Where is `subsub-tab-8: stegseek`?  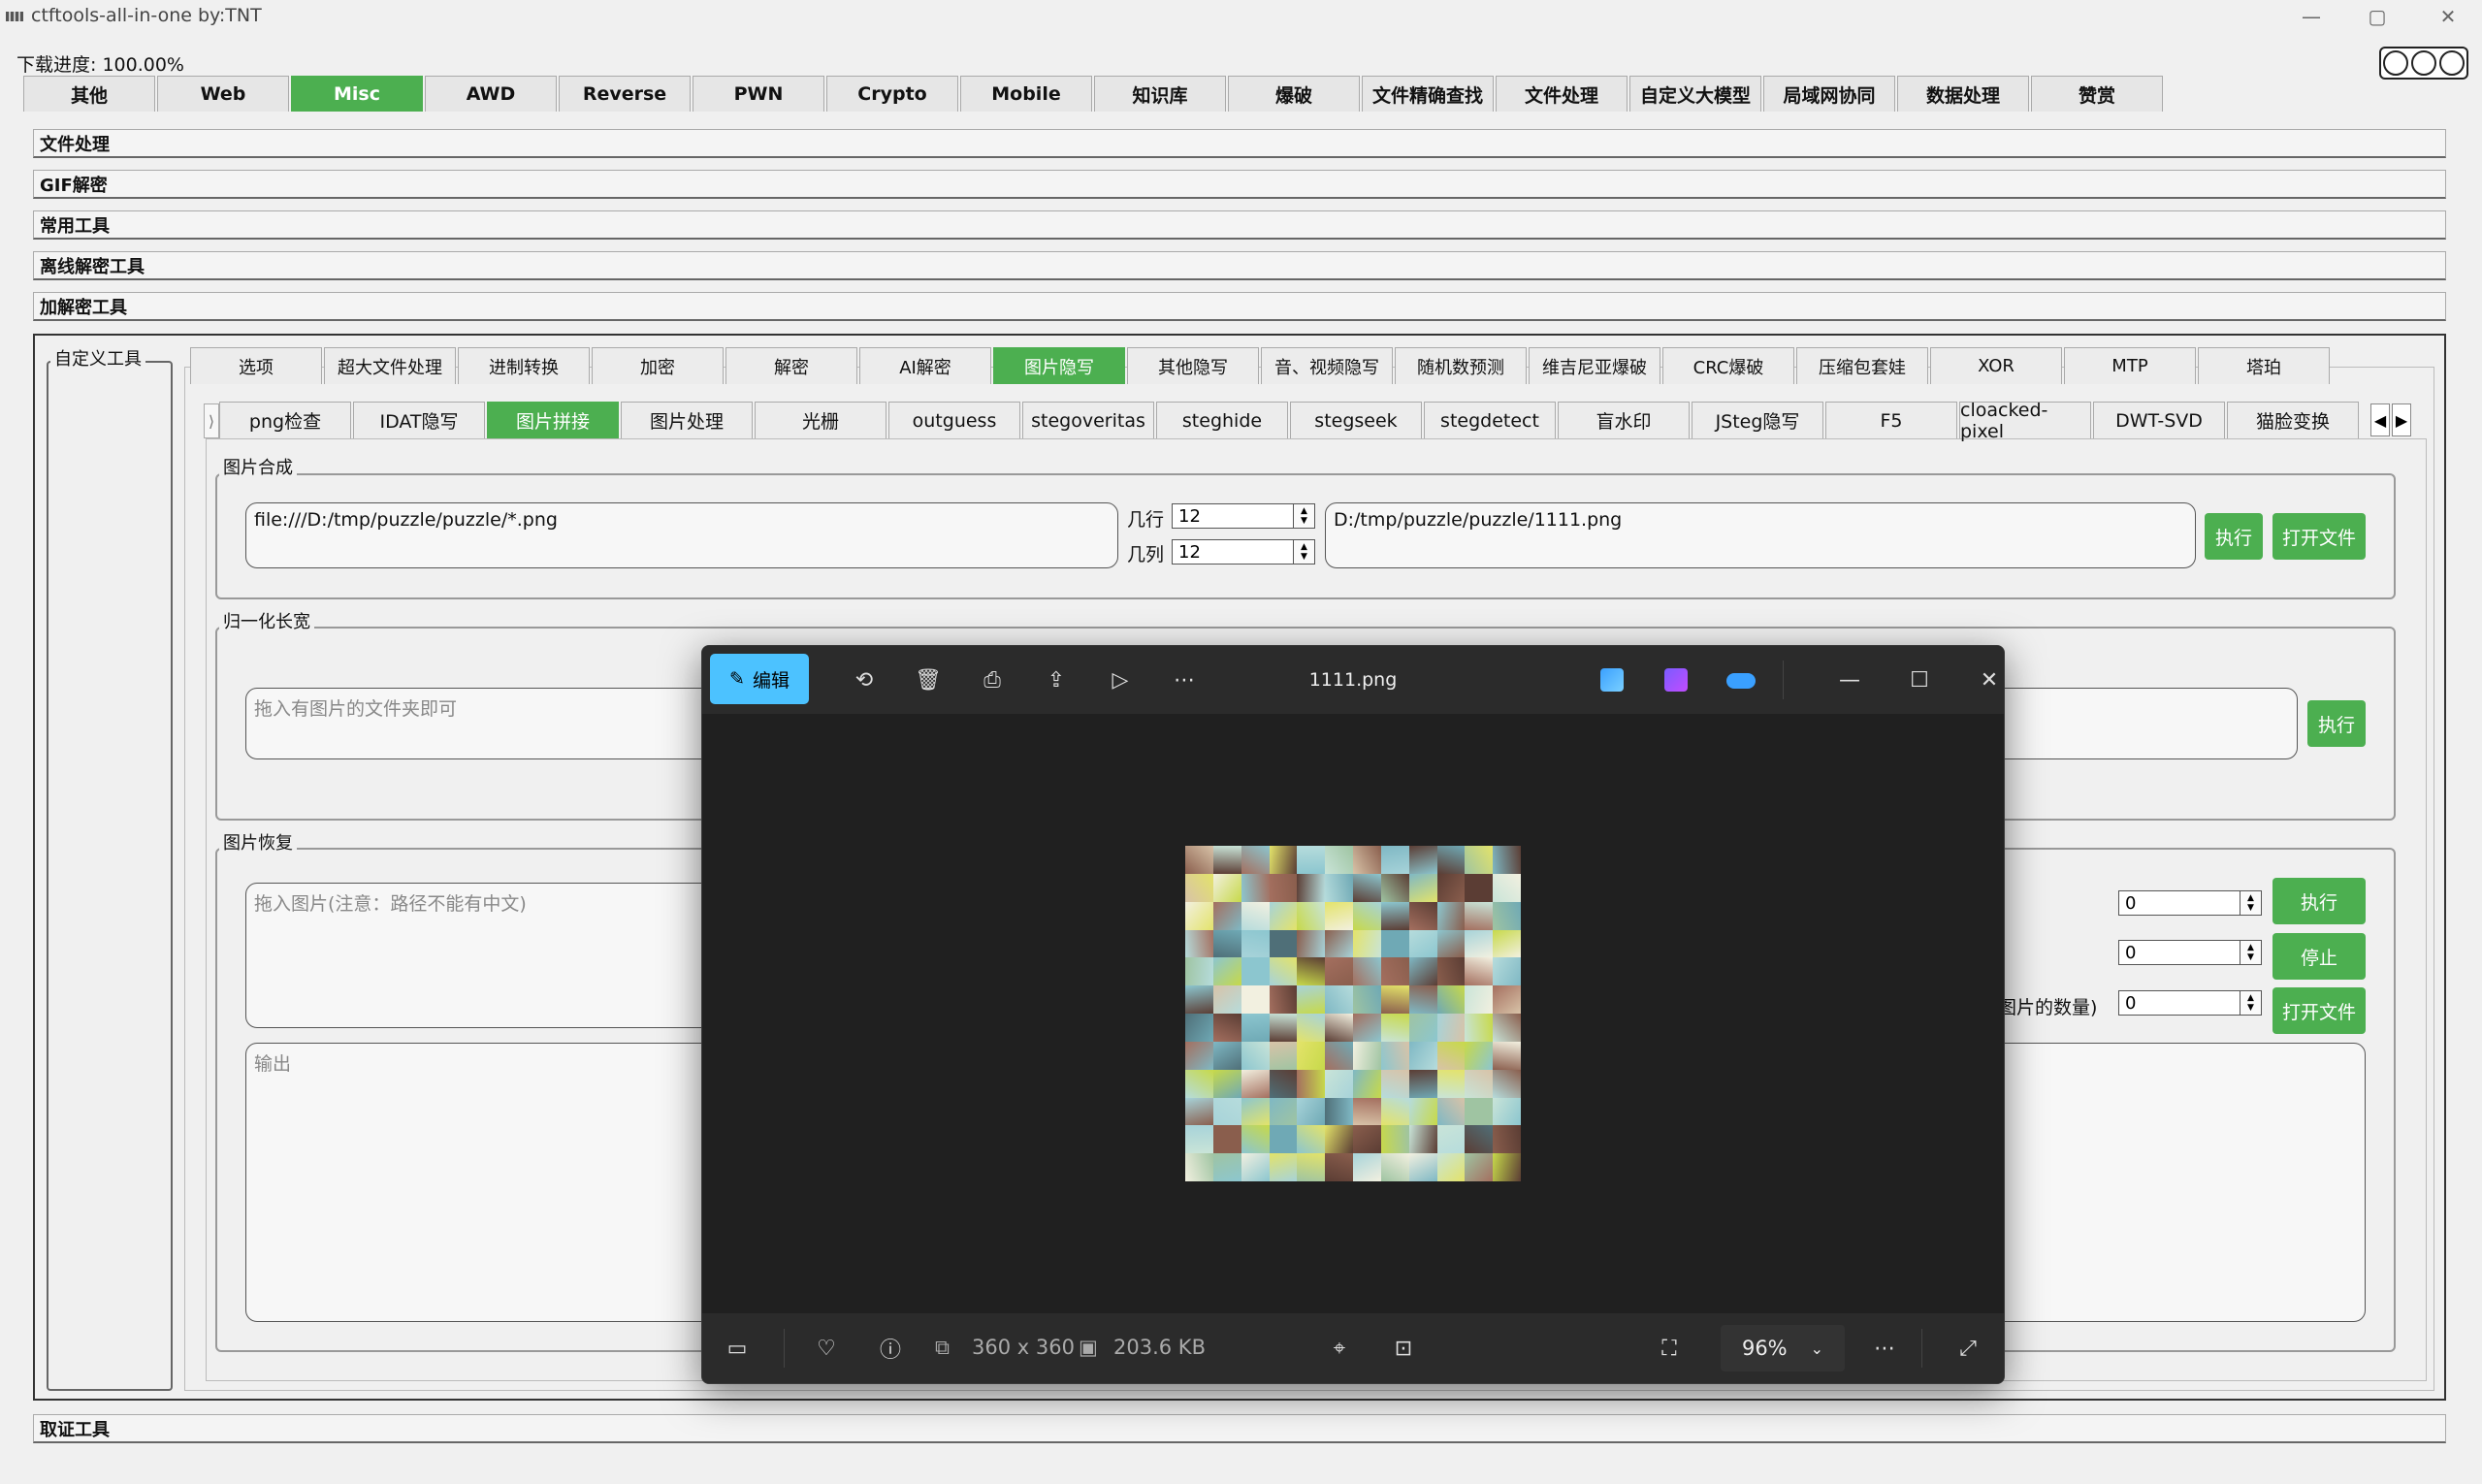 subsub-tab-8: stegseek is located at coordinates (1356, 420).